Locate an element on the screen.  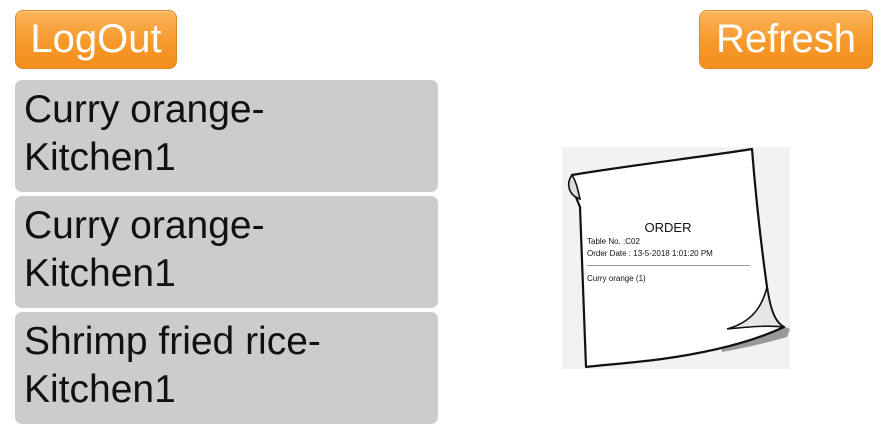
receipt-table-number: Table No. :C02 is located at coordinates (613, 241).